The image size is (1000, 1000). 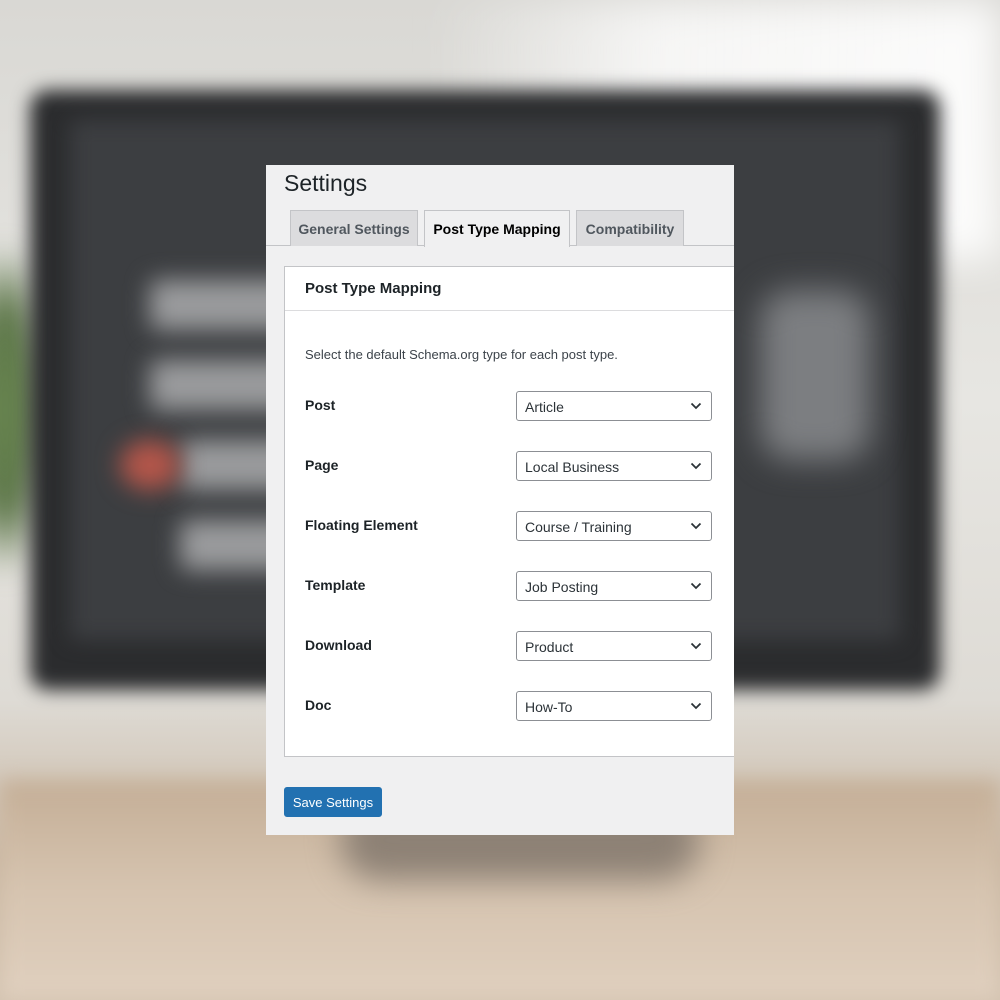 I want to click on tab-compatibility: Compatibility, so click(x=630, y=228).